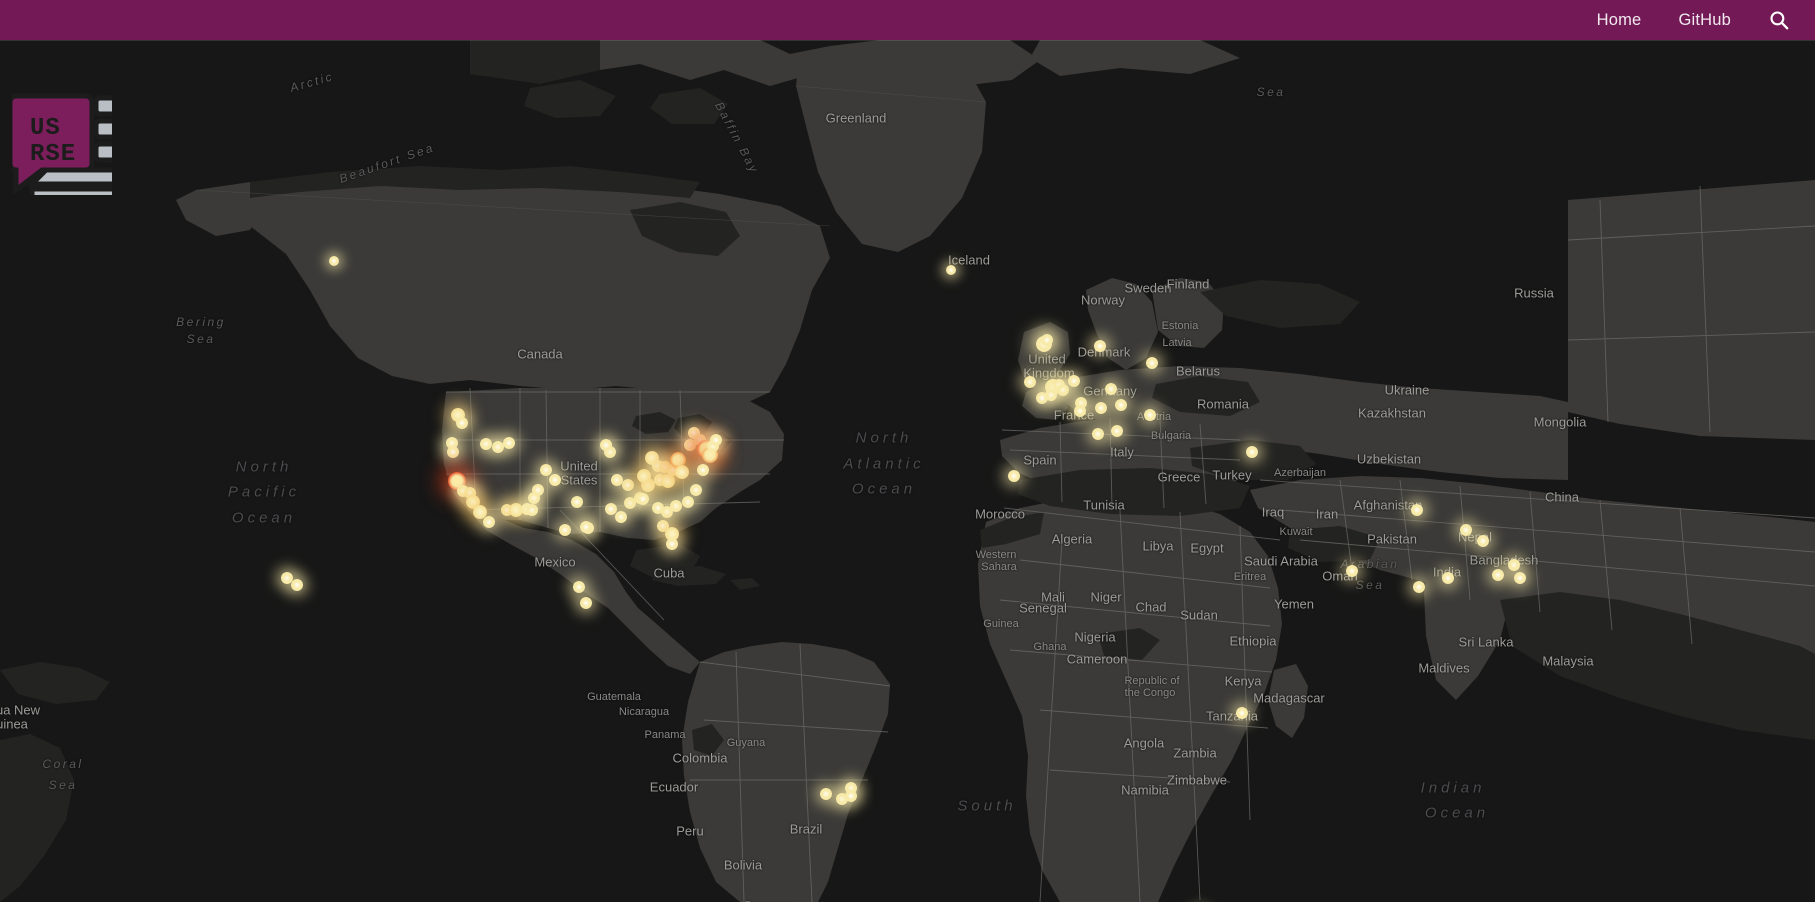 Image resolution: width=1815 pixels, height=902 pixels. What do you see at coordinates (45, 128) in the screenshot?
I see `logo-text-us: US` at bounding box center [45, 128].